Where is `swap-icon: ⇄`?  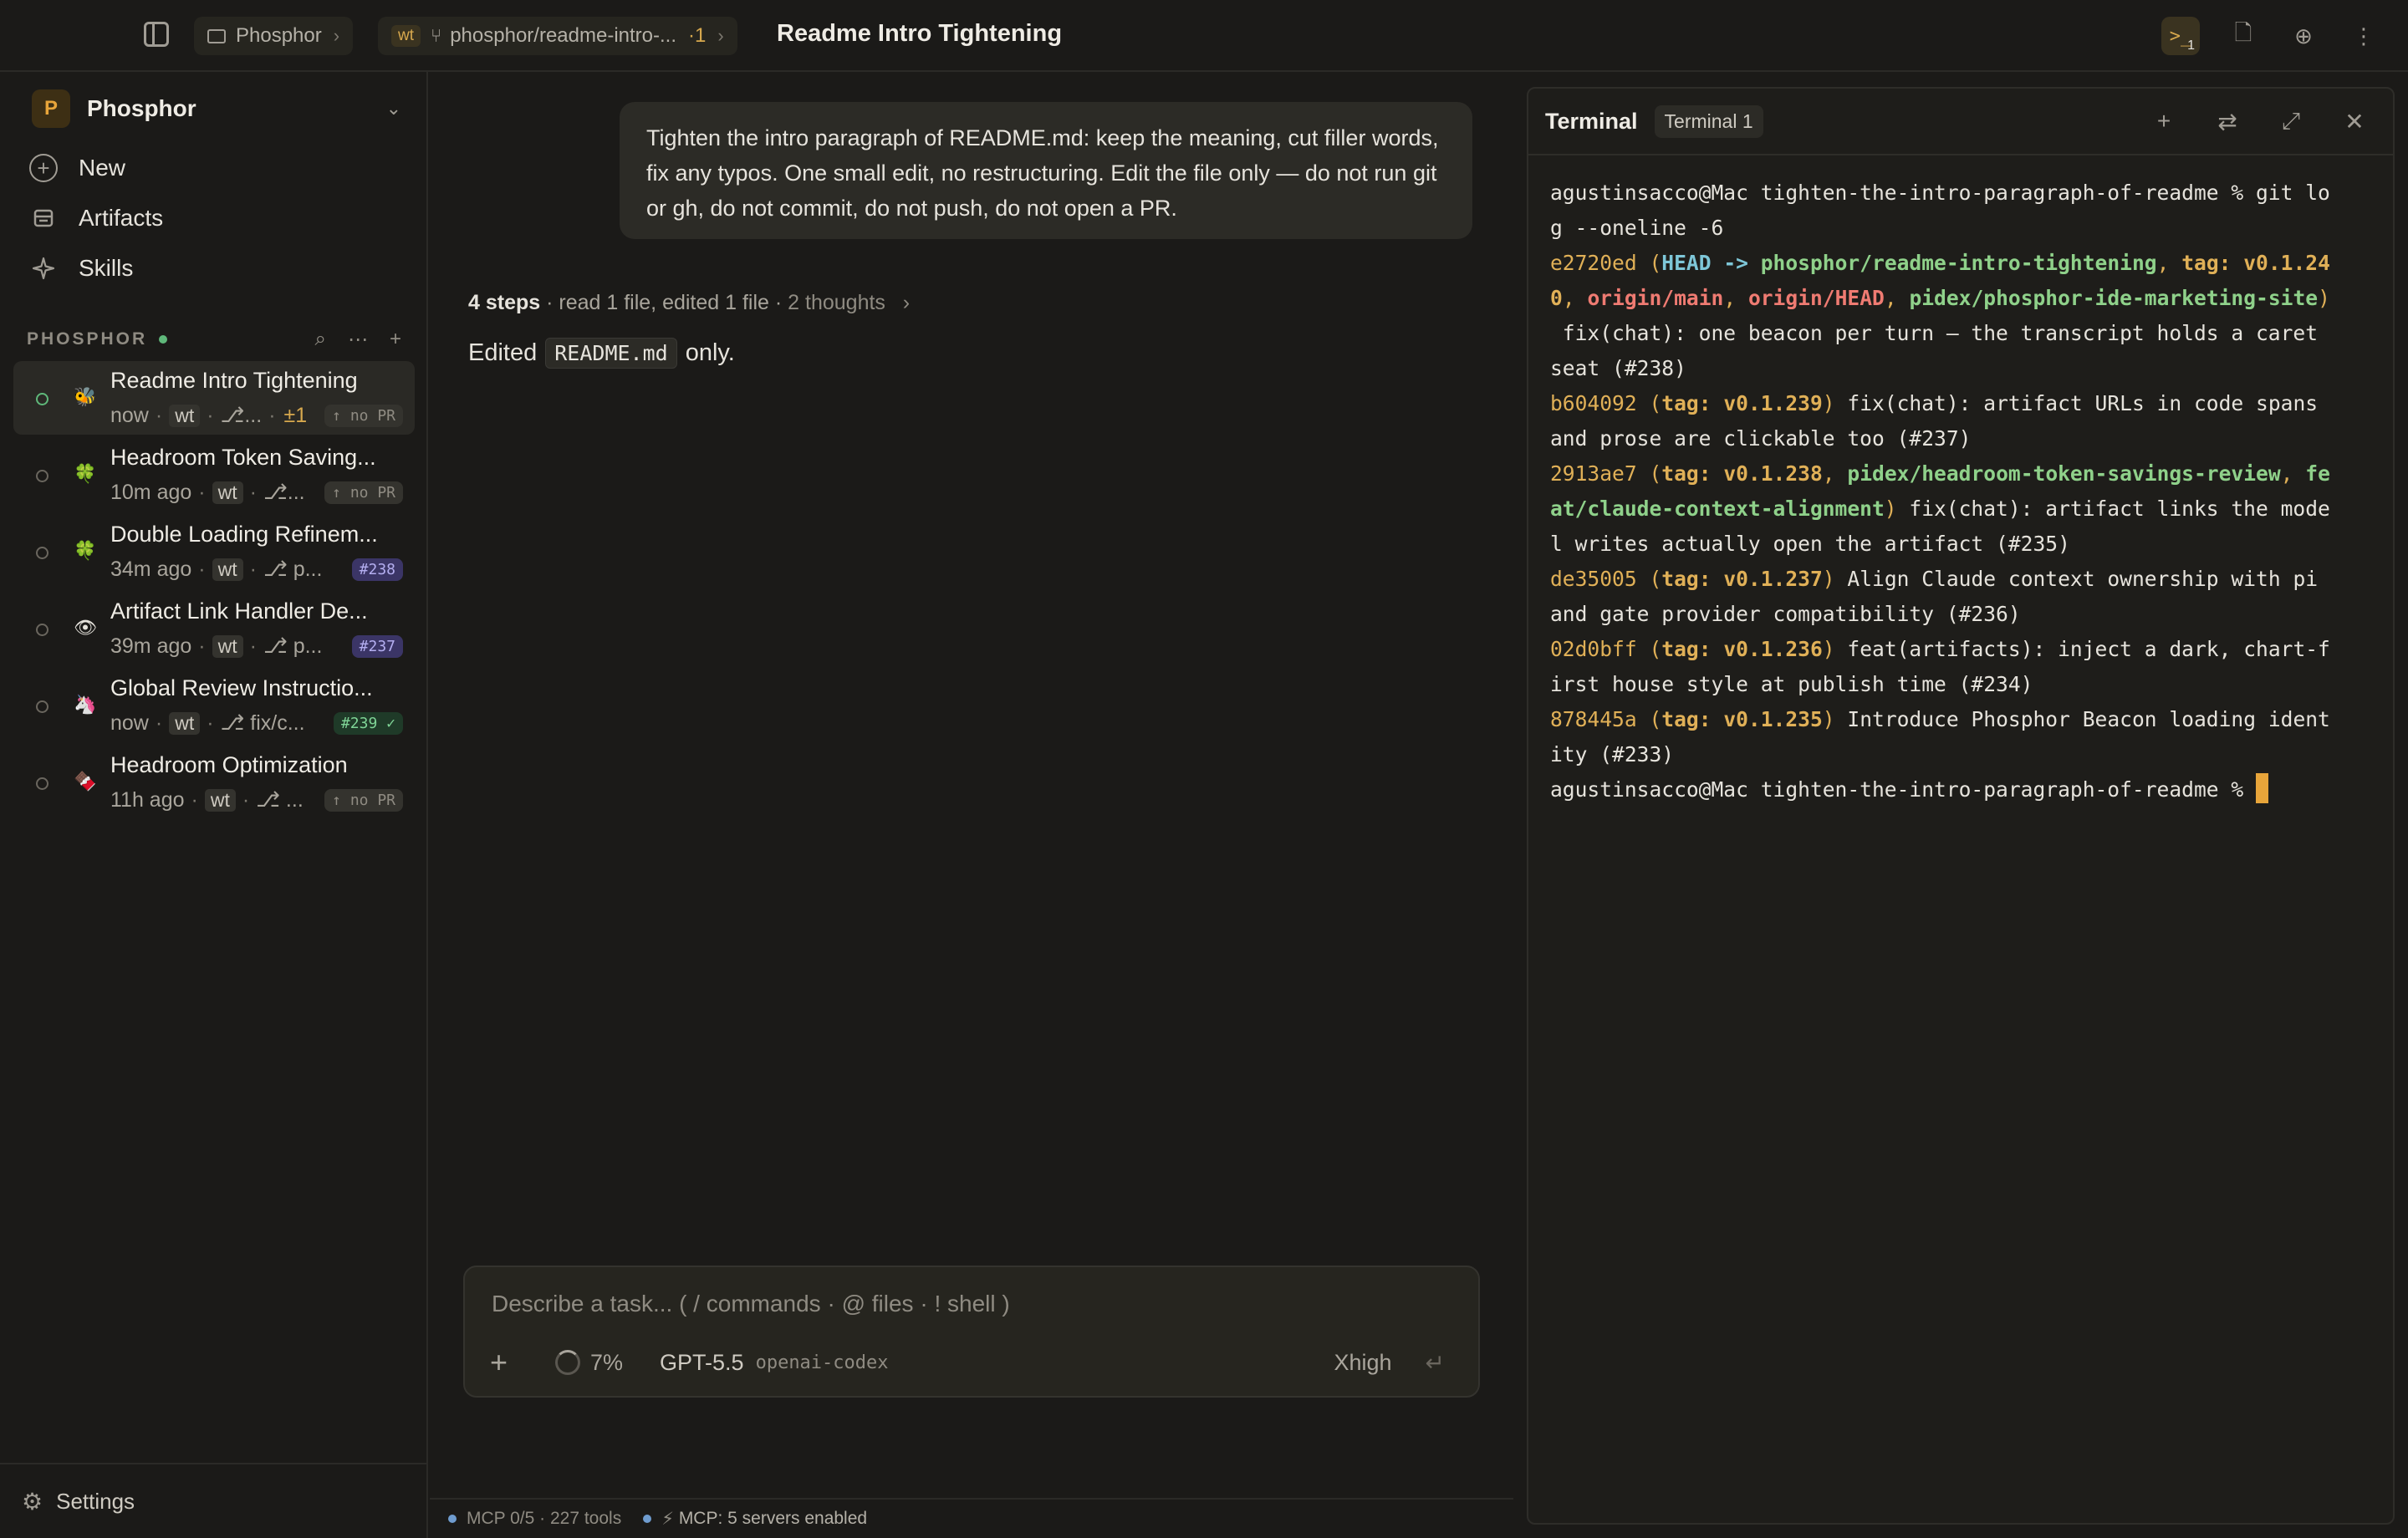
swap-icon: ⇄ is located at coordinates (2227, 121).